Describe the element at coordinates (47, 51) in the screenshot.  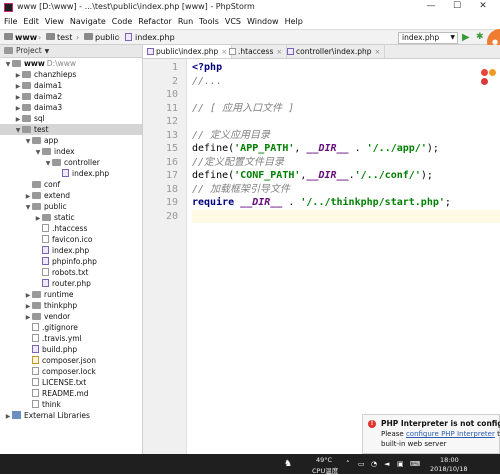
I see `chevron-down-icon: ▼` at that location.